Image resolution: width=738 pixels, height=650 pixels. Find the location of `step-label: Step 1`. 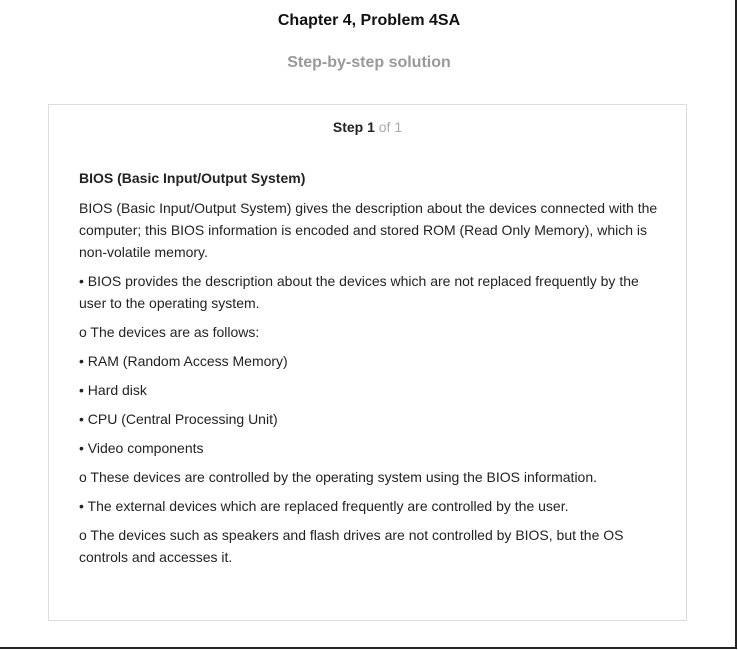

step-label: Step 1 is located at coordinates (353, 127).